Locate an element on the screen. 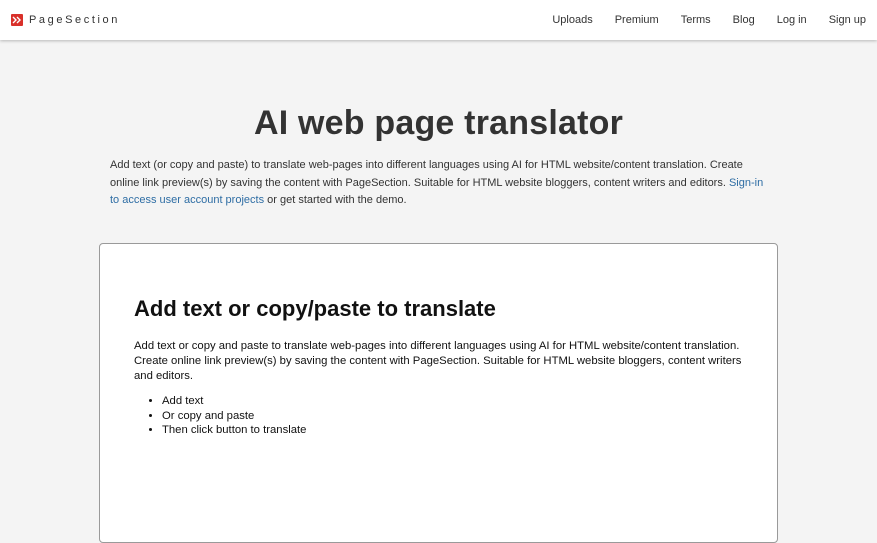 This screenshot has width=877, height=543. card-title: Add text or copy/paste to translate is located at coordinates (315, 308).